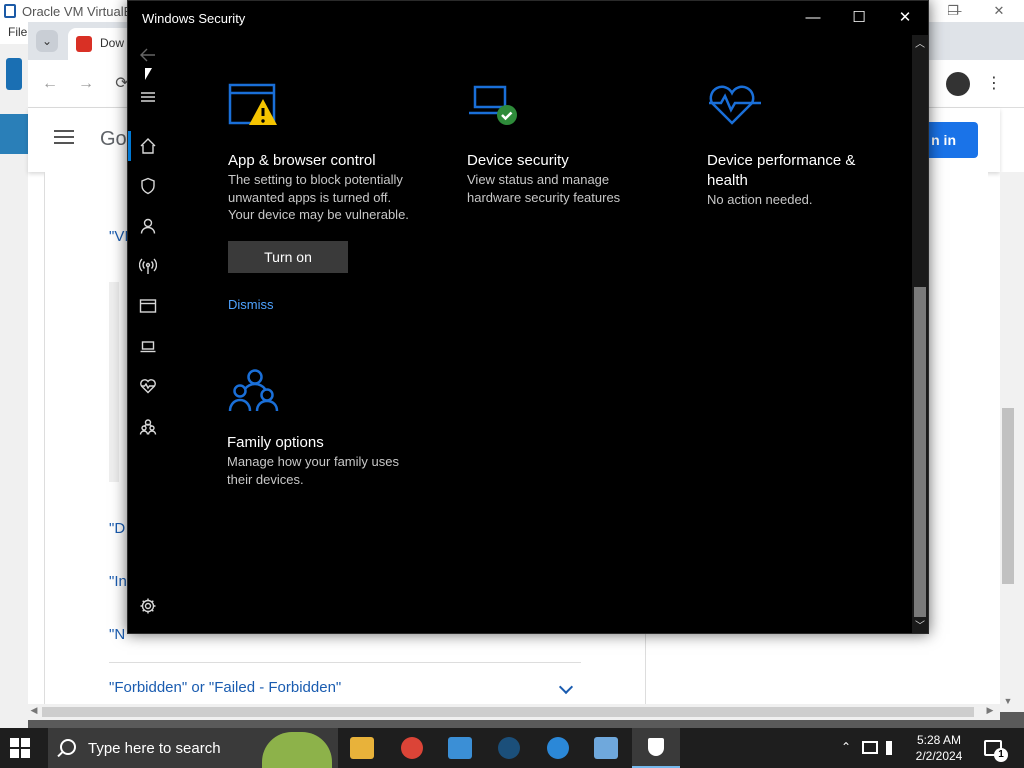 The width and height of the screenshot is (1024, 768). I want to click on app-icon, so click(460, 748).